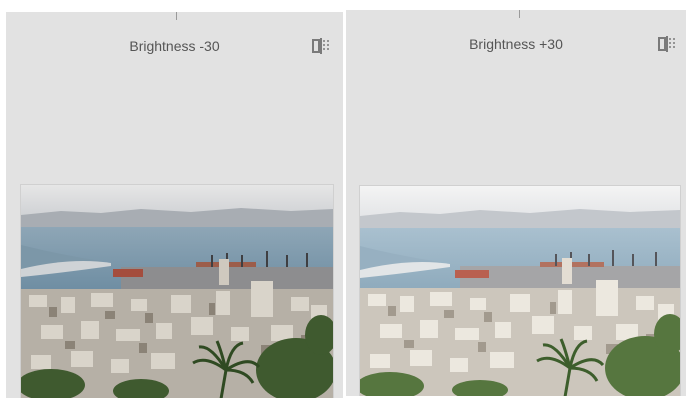 This screenshot has height=398, width=686. Describe the element at coordinates (516, 44) in the screenshot. I see `adjustment-label: Brightness +30` at that location.